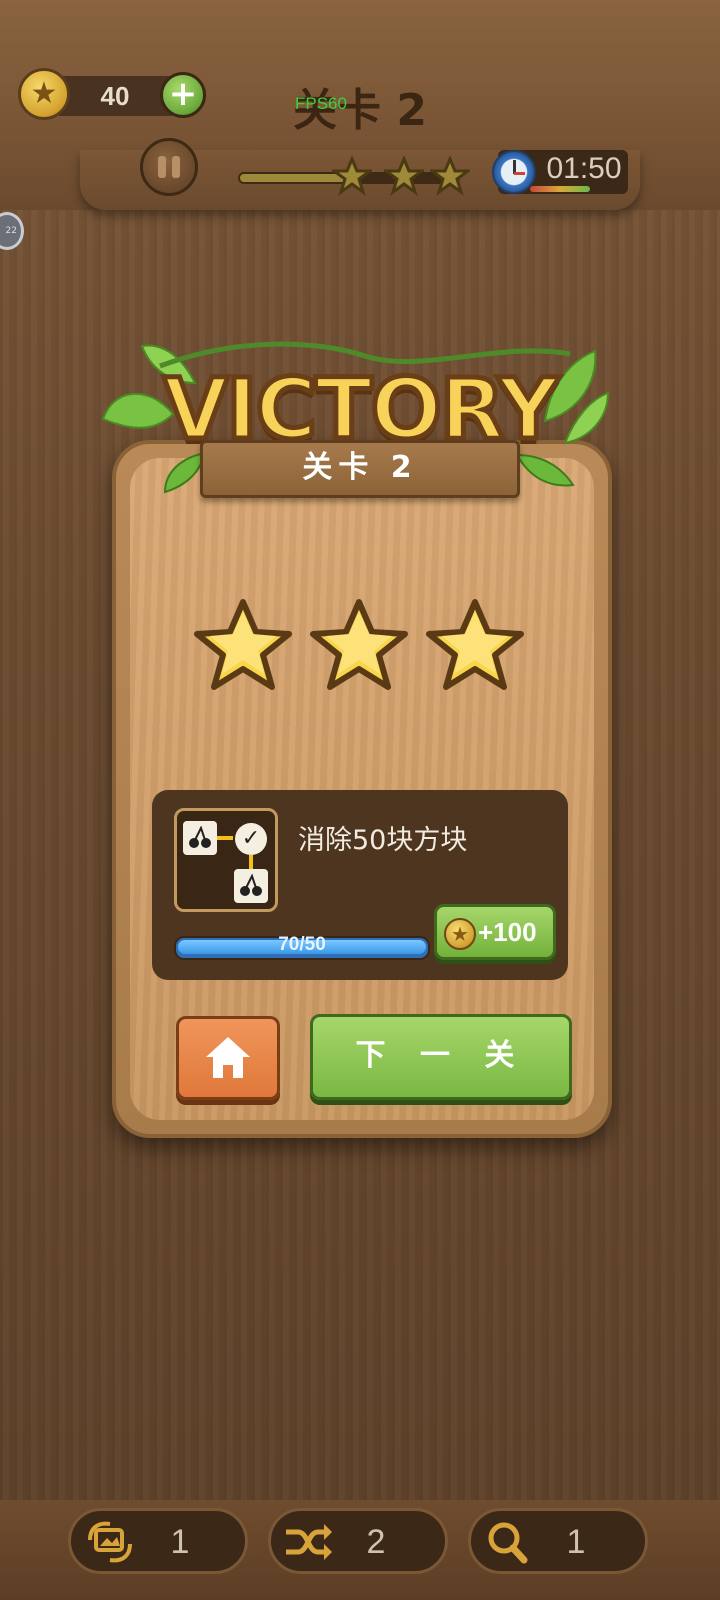 Image resolution: width=720 pixels, height=1600 pixels. I want to click on pause-button, so click(169, 167).